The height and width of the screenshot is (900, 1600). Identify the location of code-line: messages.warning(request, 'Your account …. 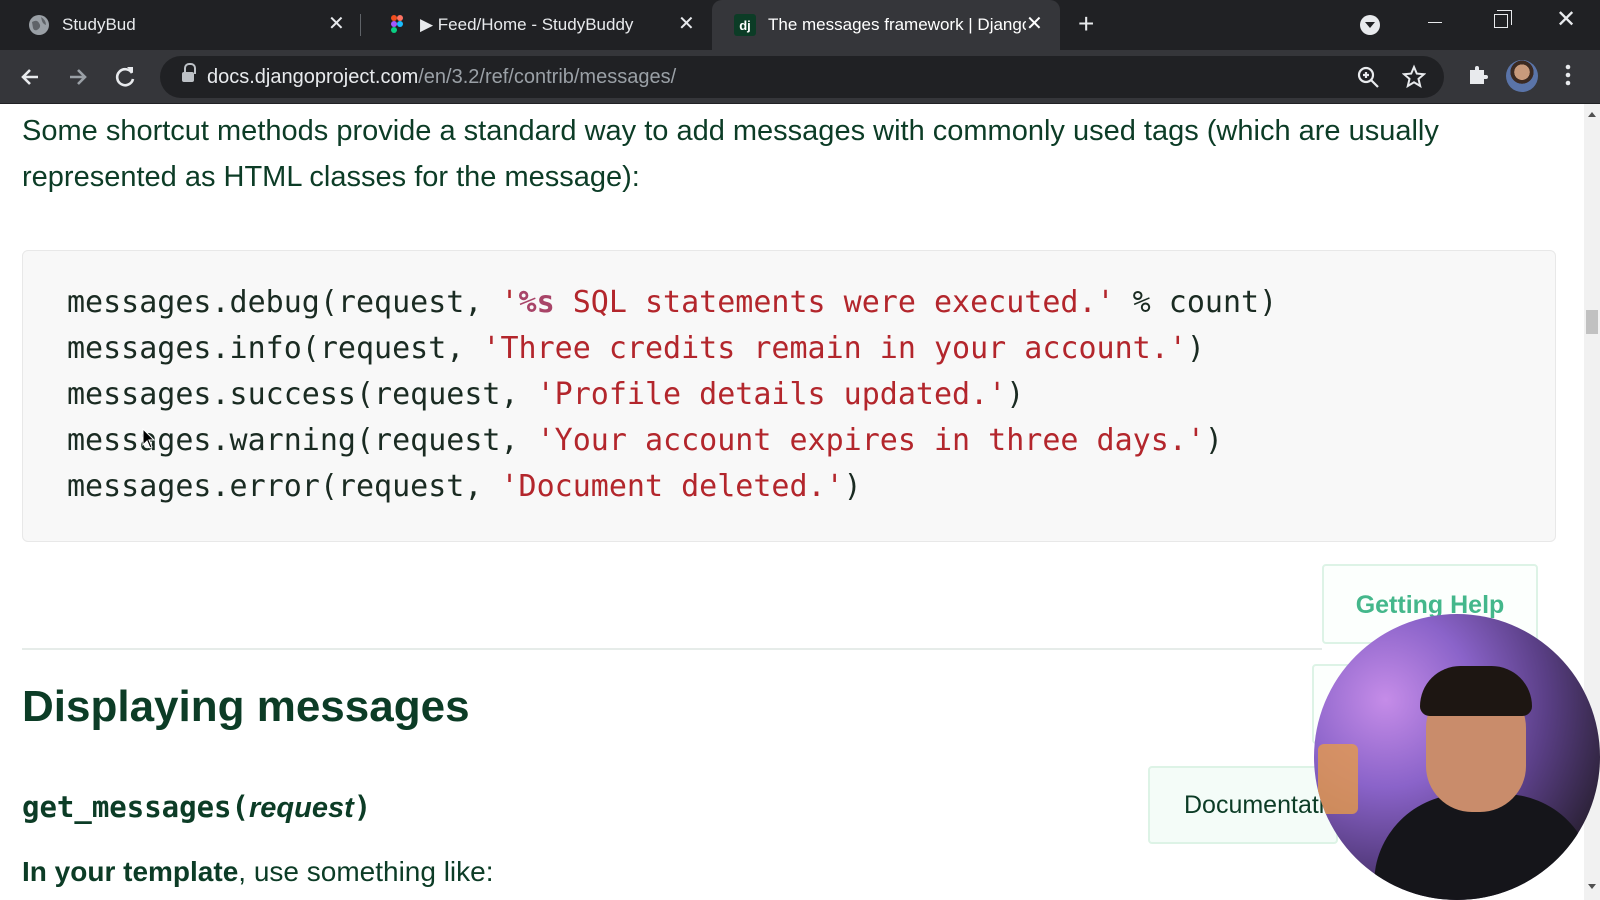
(645, 440).